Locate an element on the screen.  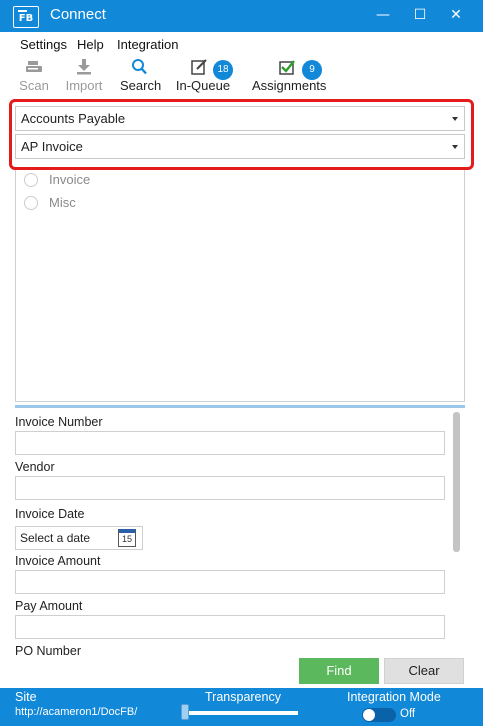
vendor-input is located at coordinates (230, 488).